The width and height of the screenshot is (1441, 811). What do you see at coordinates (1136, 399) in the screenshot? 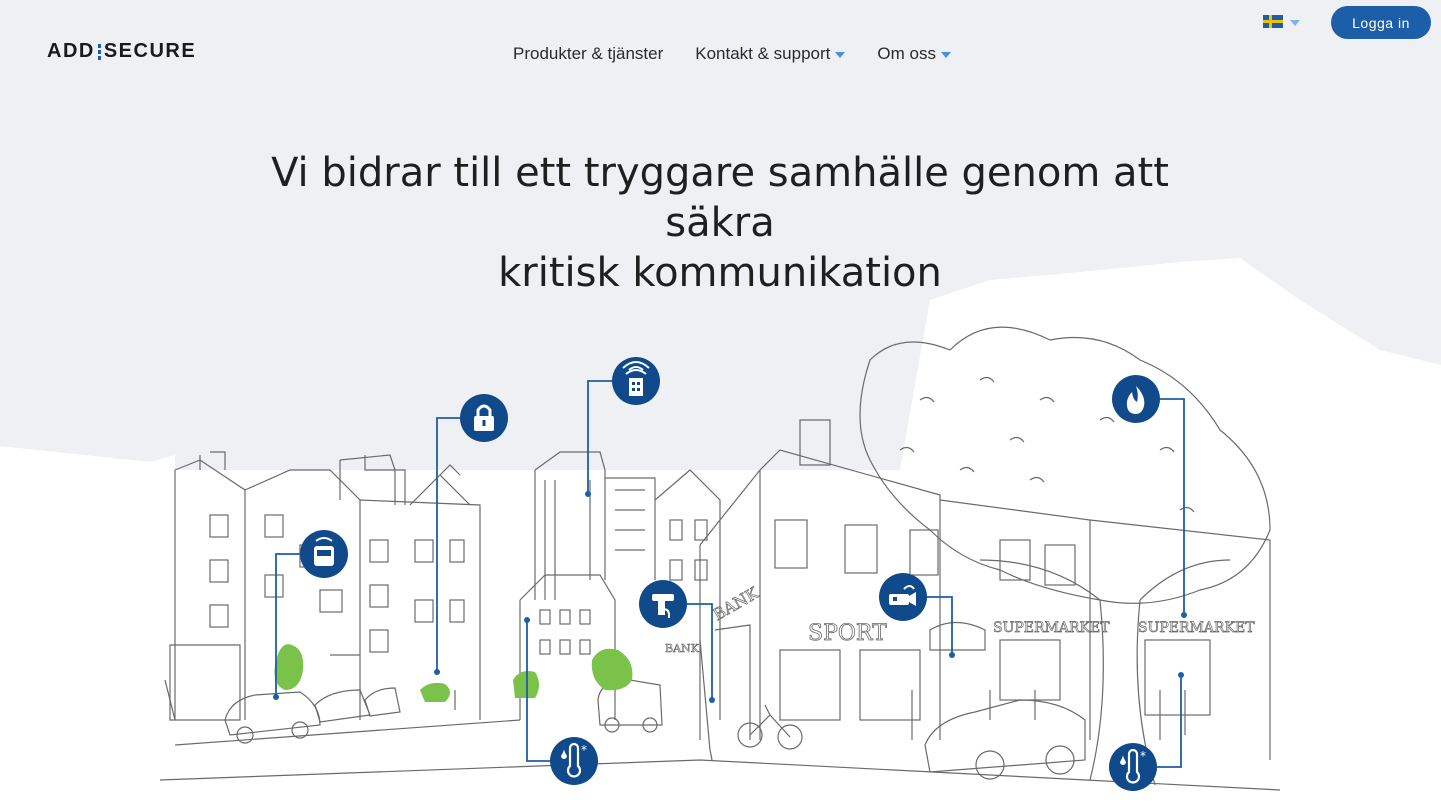
I see `fire-icon` at bounding box center [1136, 399].